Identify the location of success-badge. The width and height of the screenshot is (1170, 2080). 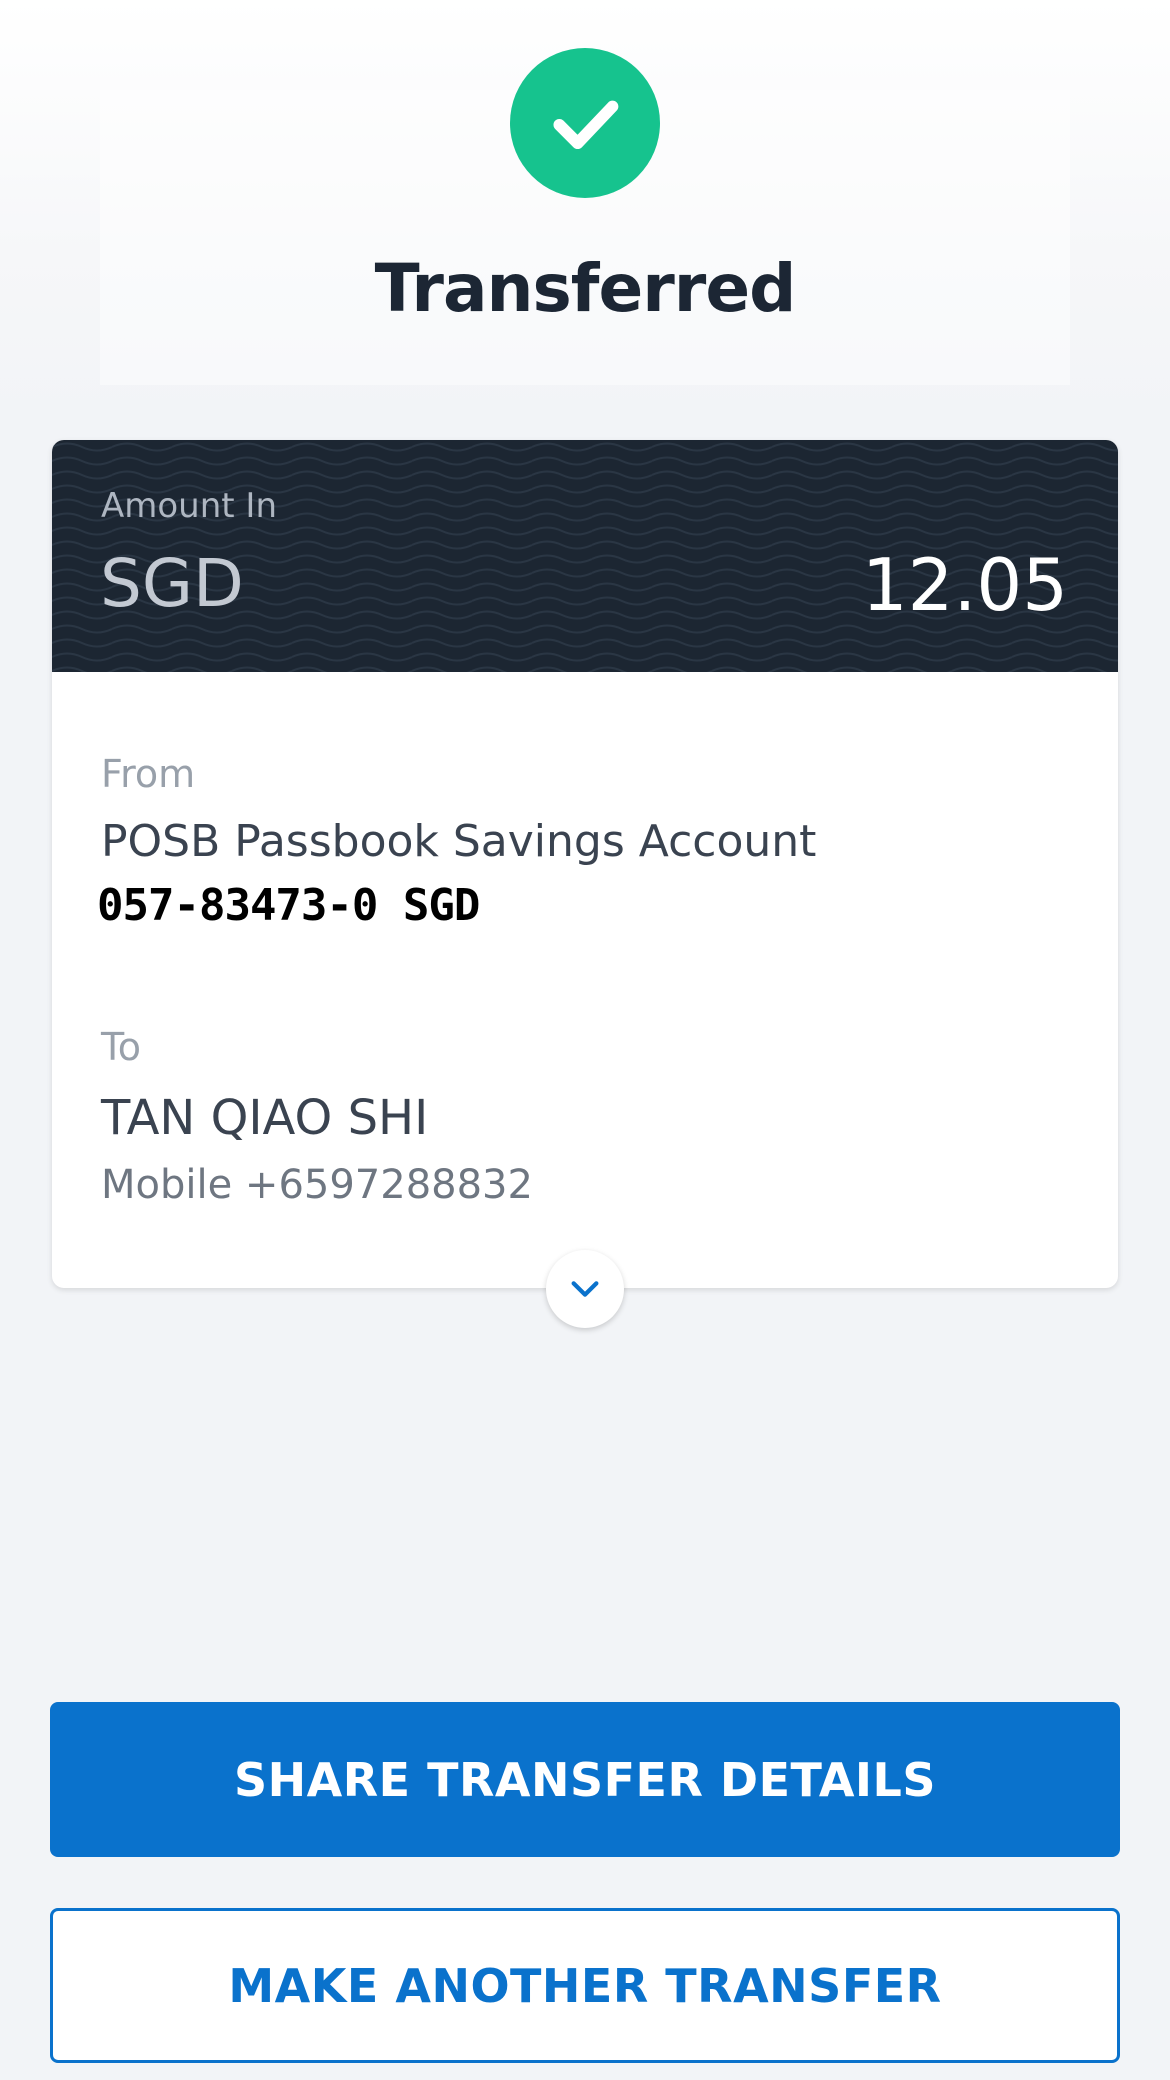
(585, 123).